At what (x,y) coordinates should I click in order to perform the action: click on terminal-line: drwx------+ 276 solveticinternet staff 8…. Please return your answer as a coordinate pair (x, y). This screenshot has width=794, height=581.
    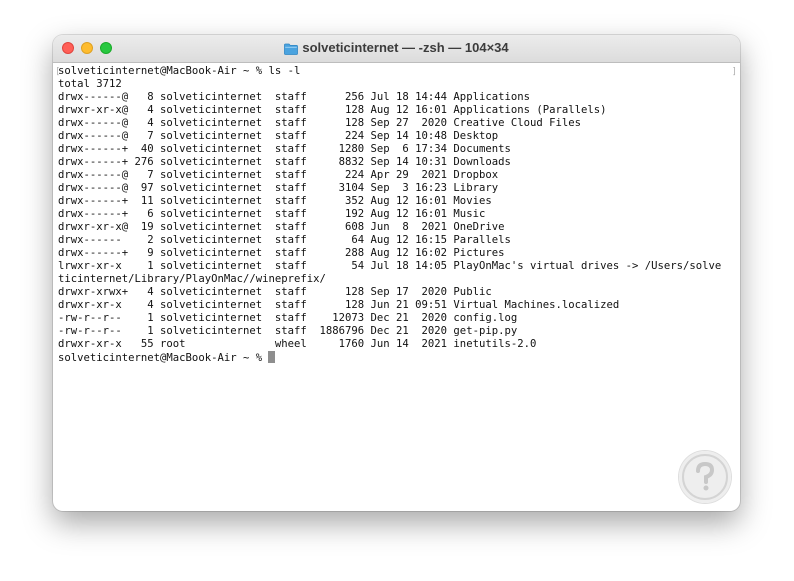
    Looking at the image, I should click on (284, 162).